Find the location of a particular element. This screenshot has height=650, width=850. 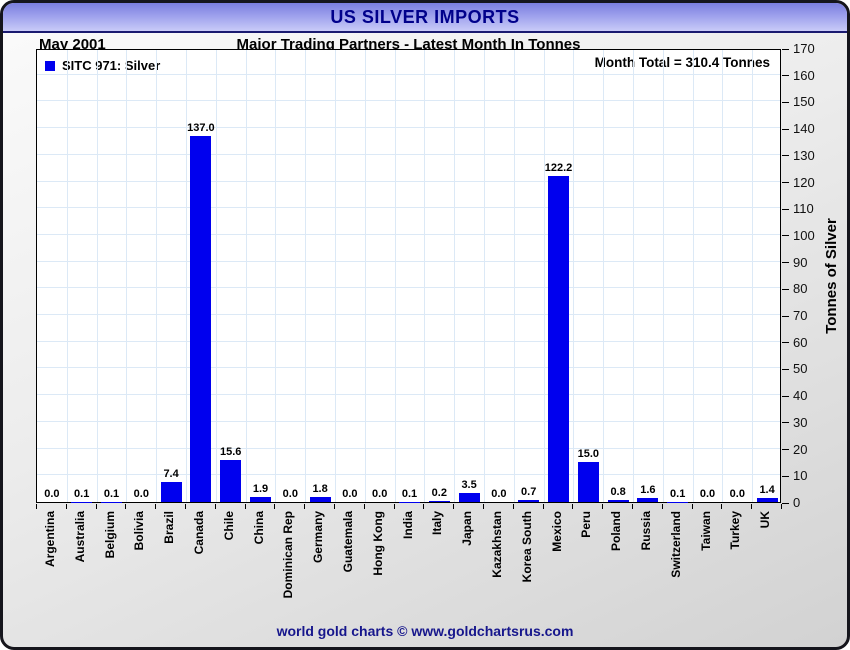

y-axis-tick-label: 120 is located at coordinates (804, 182).